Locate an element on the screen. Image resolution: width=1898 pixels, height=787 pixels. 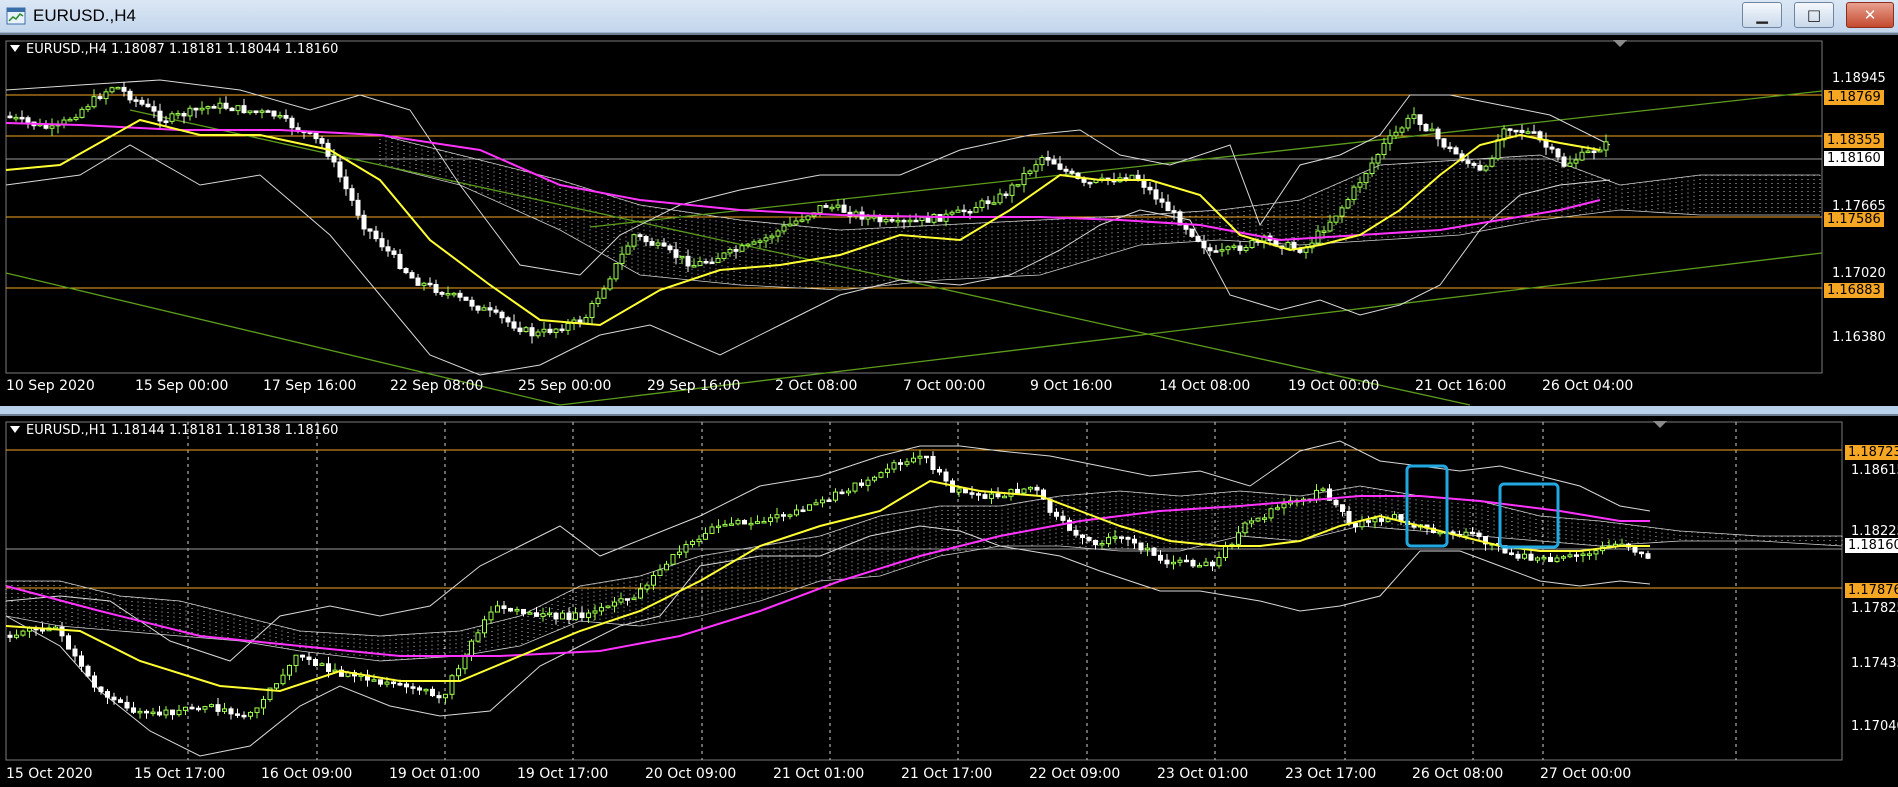
h1-x-label: 26 Oct 08:00 is located at coordinates (1458, 774).